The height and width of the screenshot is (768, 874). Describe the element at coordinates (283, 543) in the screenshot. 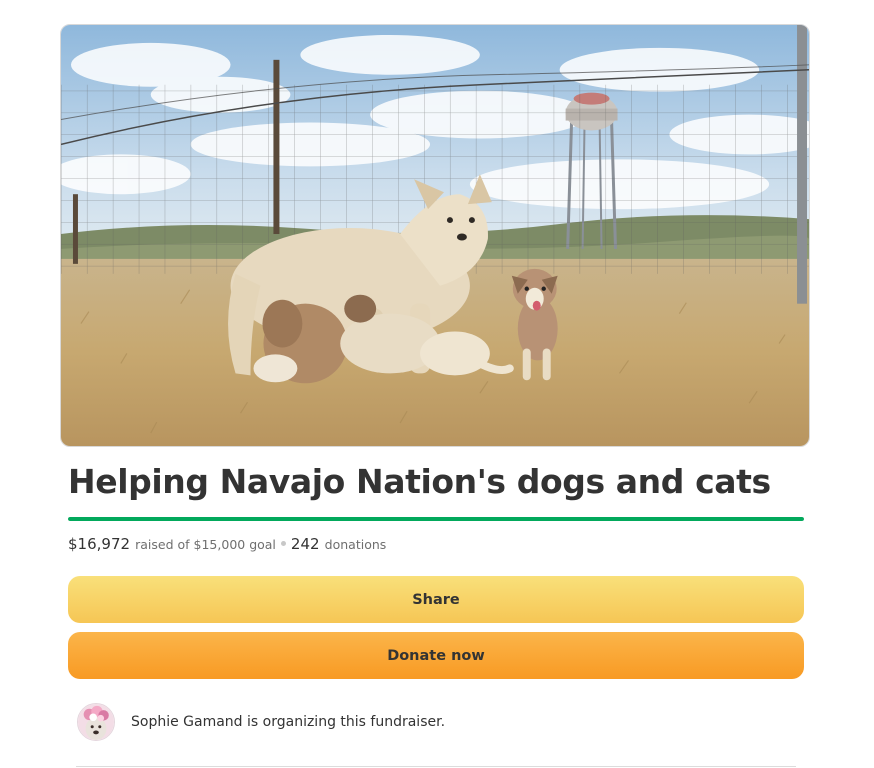

I see `separator-dot` at that location.